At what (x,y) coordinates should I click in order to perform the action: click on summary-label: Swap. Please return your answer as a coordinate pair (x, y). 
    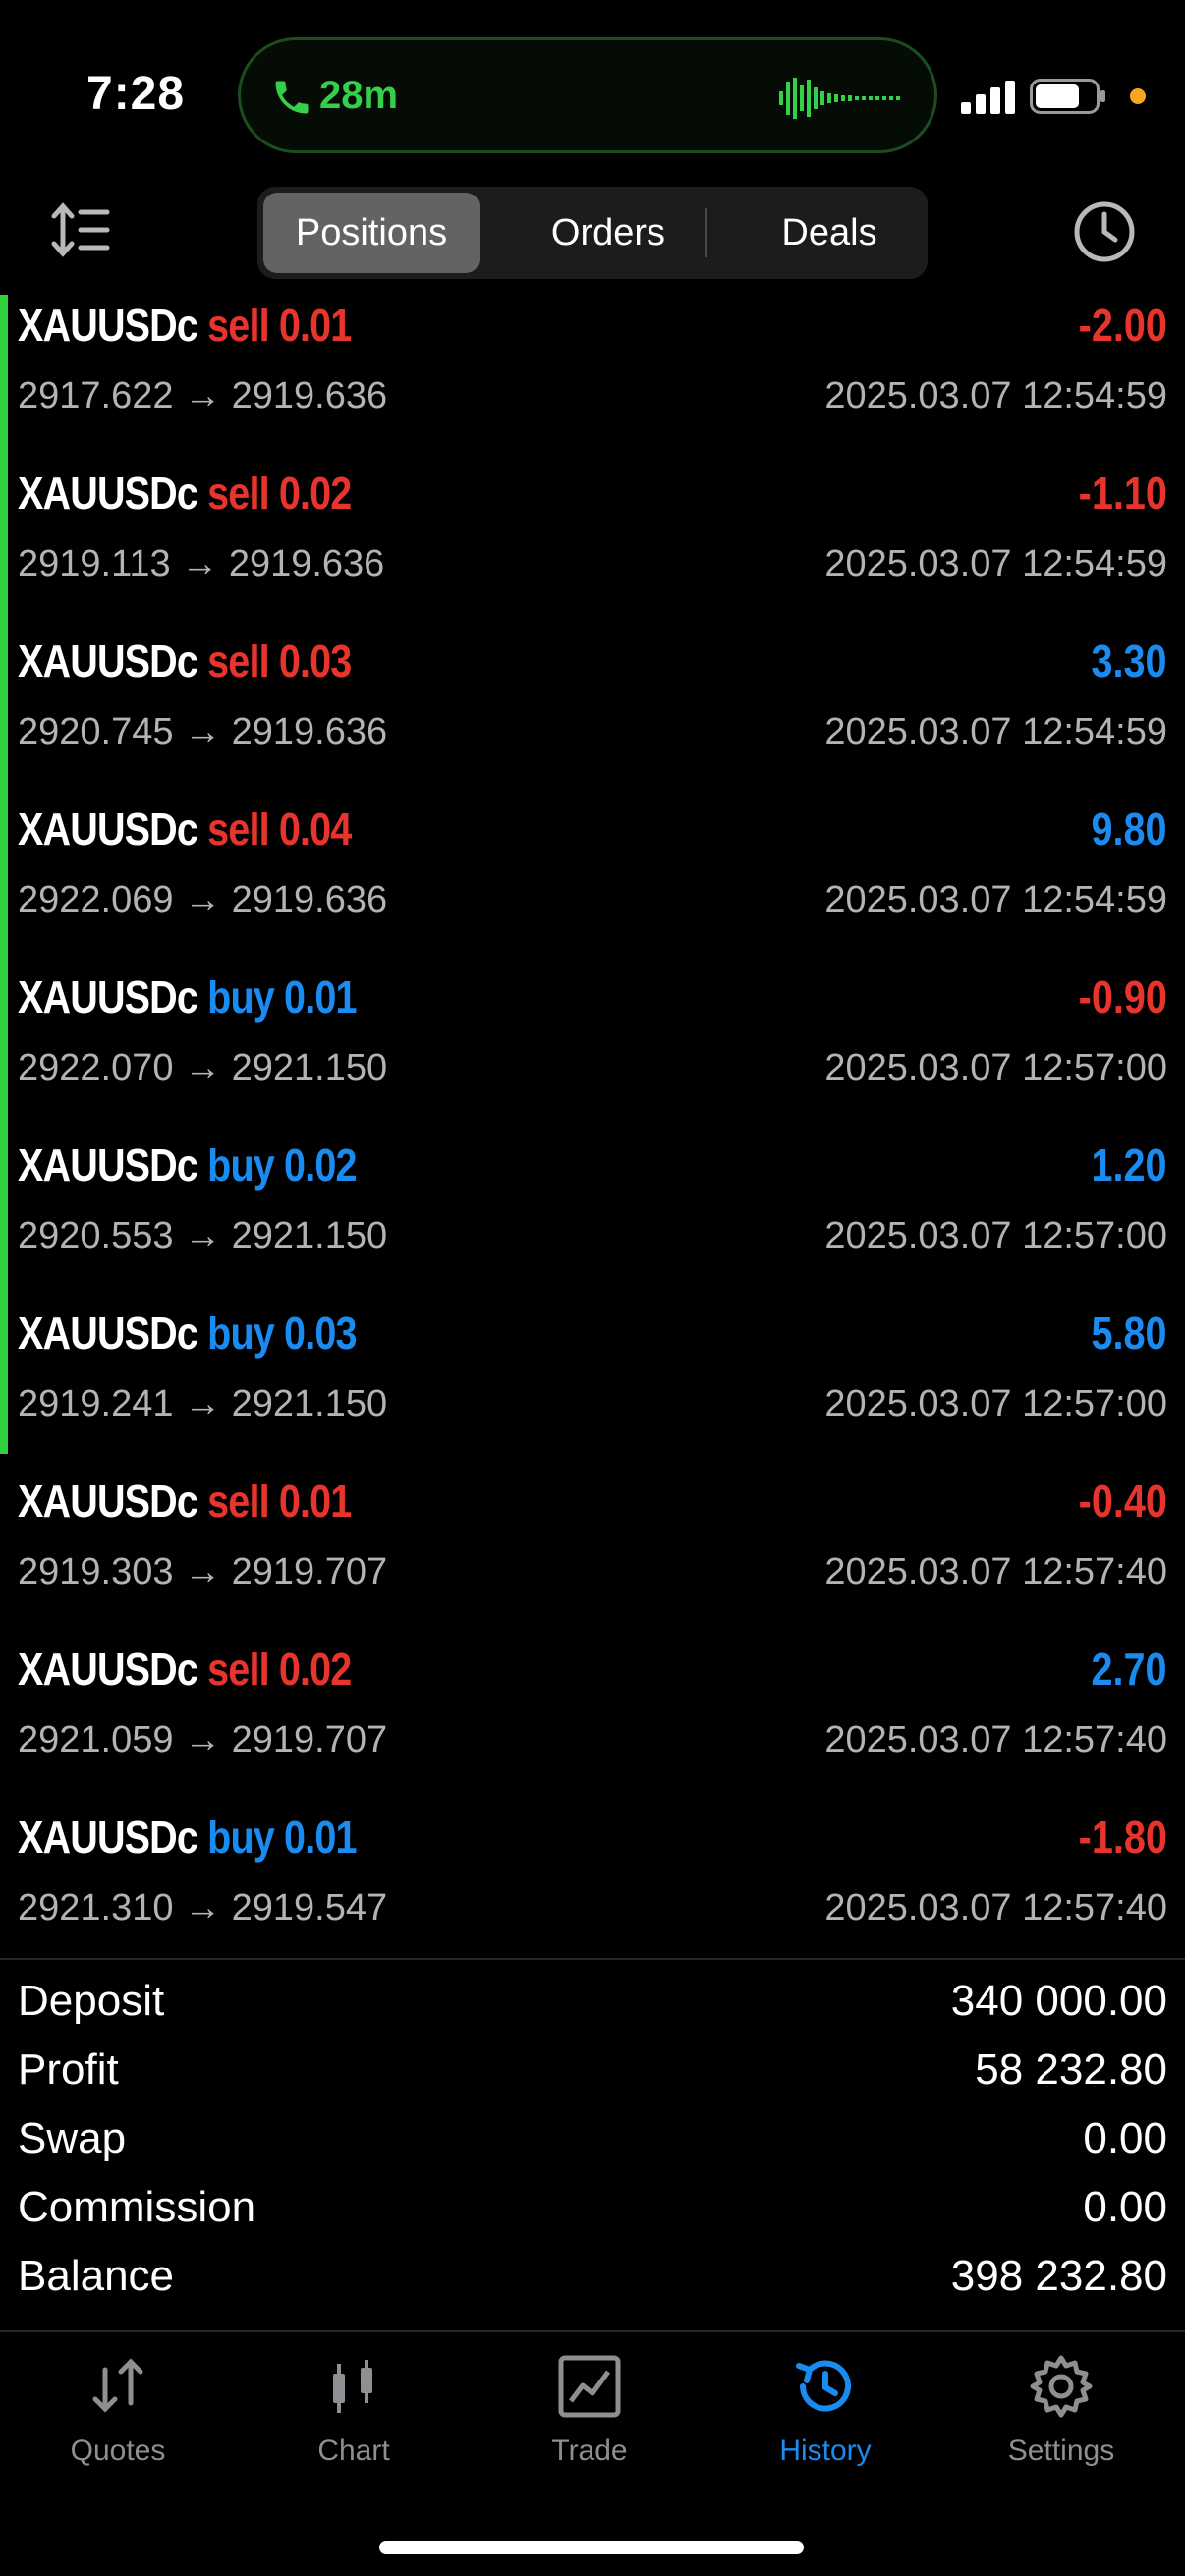
    Looking at the image, I should click on (73, 2138).